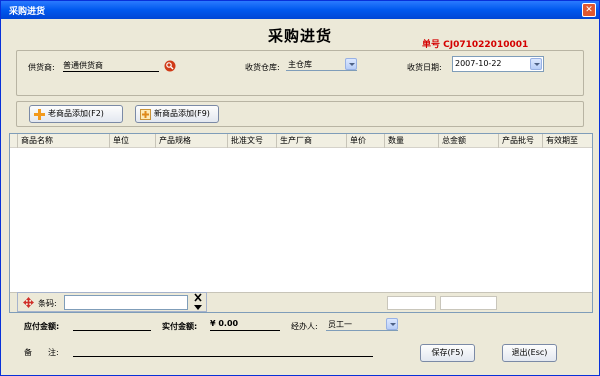 The width and height of the screenshot is (600, 376). Describe the element at coordinates (111, 66) in the screenshot. I see `supplier-field: 普通供货商` at that location.